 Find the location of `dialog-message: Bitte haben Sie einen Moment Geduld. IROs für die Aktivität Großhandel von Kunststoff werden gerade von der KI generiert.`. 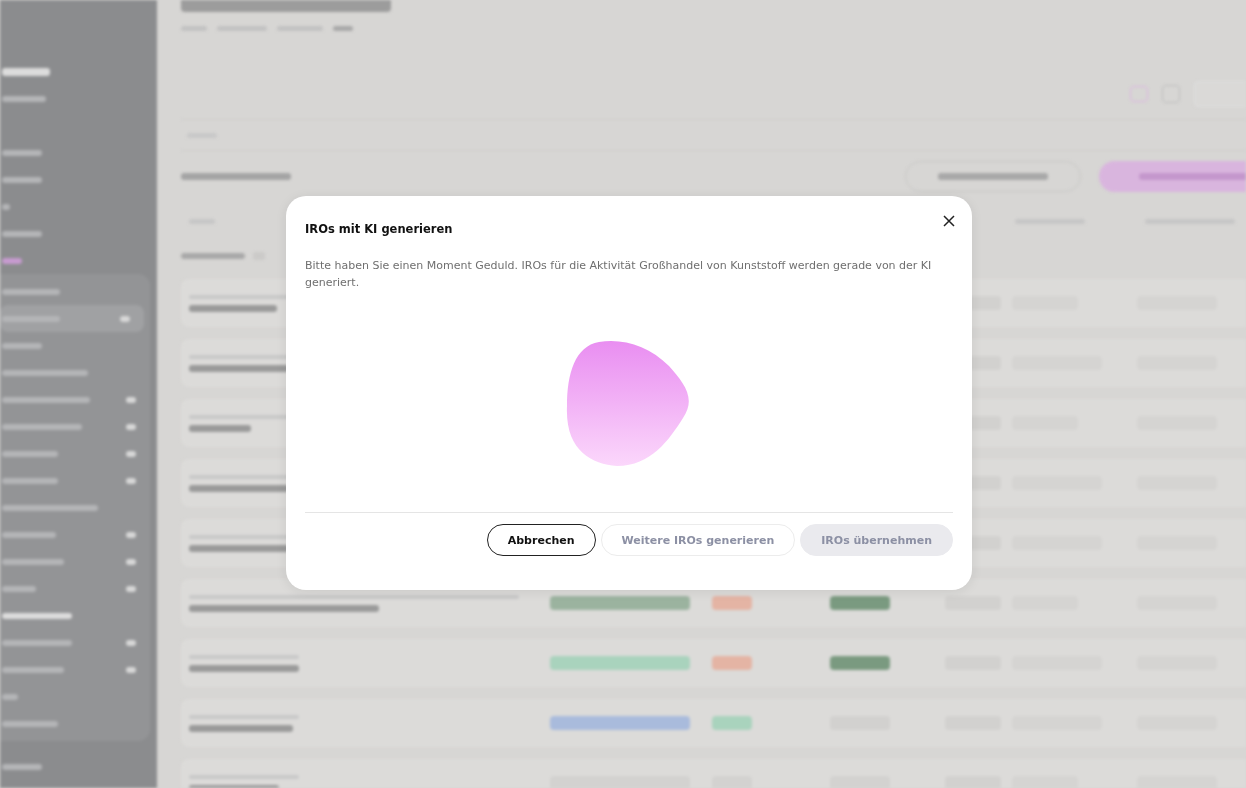

dialog-message: Bitte haben Sie einen Moment Geduld. IROs für die Aktivität Großhandel von Kunststoff werden gerade von der KI generiert. is located at coordinates (619, 274).